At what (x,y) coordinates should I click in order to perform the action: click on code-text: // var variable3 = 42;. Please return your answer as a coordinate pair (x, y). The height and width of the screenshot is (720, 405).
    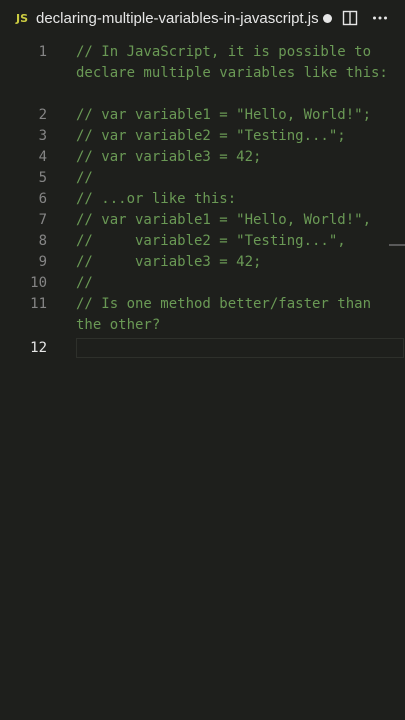
    Looking at the image, I should click on (237, 157).